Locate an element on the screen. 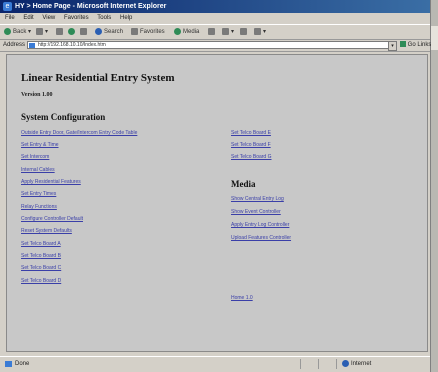 The image size is (438, 372). links-label: Links is located at coordinates (424, 45).